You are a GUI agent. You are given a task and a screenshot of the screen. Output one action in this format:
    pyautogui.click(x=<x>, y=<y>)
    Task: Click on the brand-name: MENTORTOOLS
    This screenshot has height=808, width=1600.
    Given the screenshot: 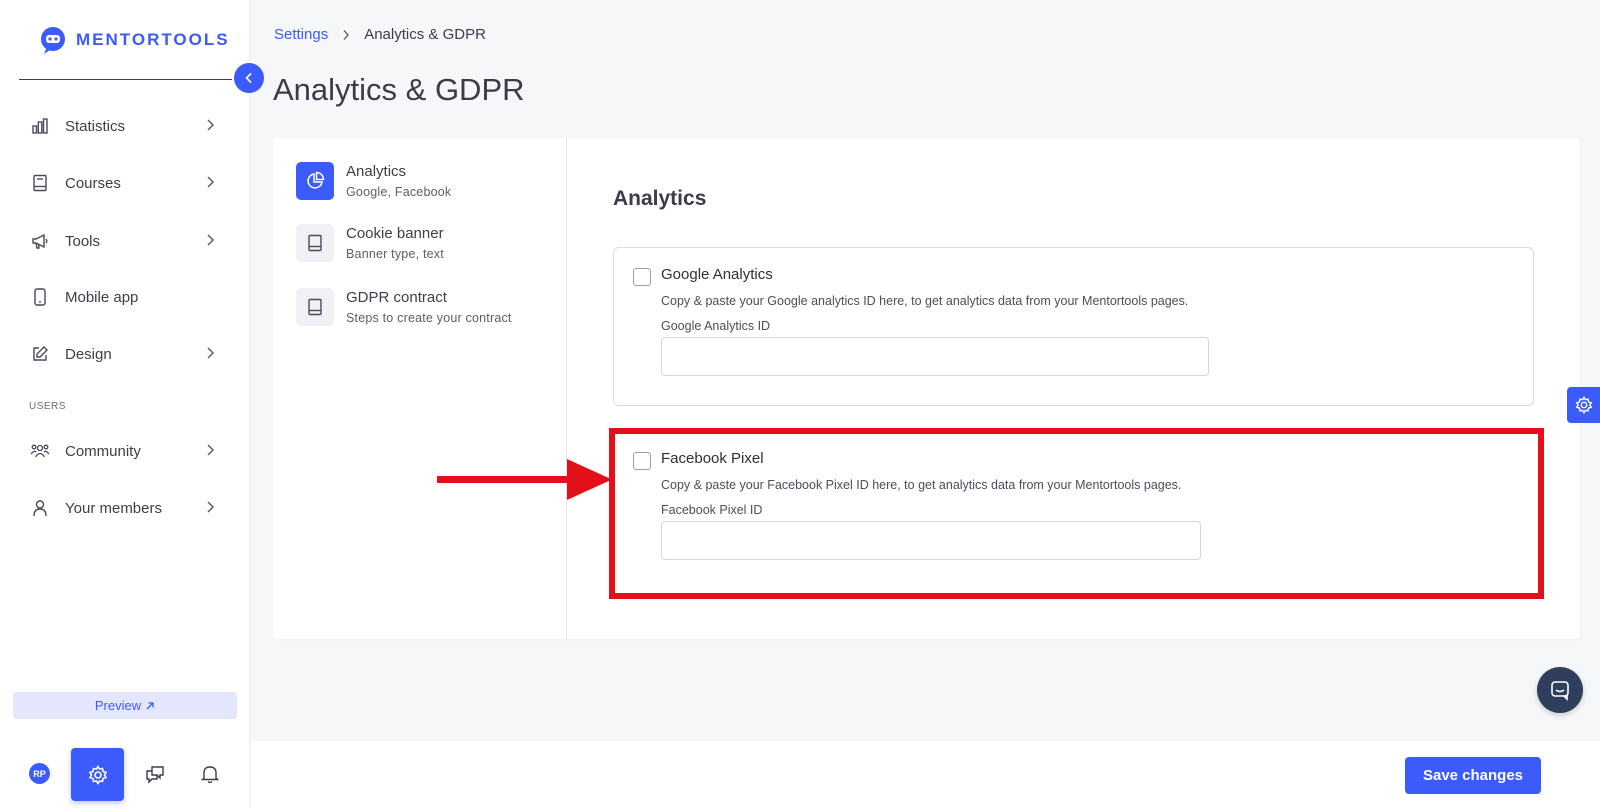 What is the action you would take?
    pyautogui.click(x=153, y=39)
    